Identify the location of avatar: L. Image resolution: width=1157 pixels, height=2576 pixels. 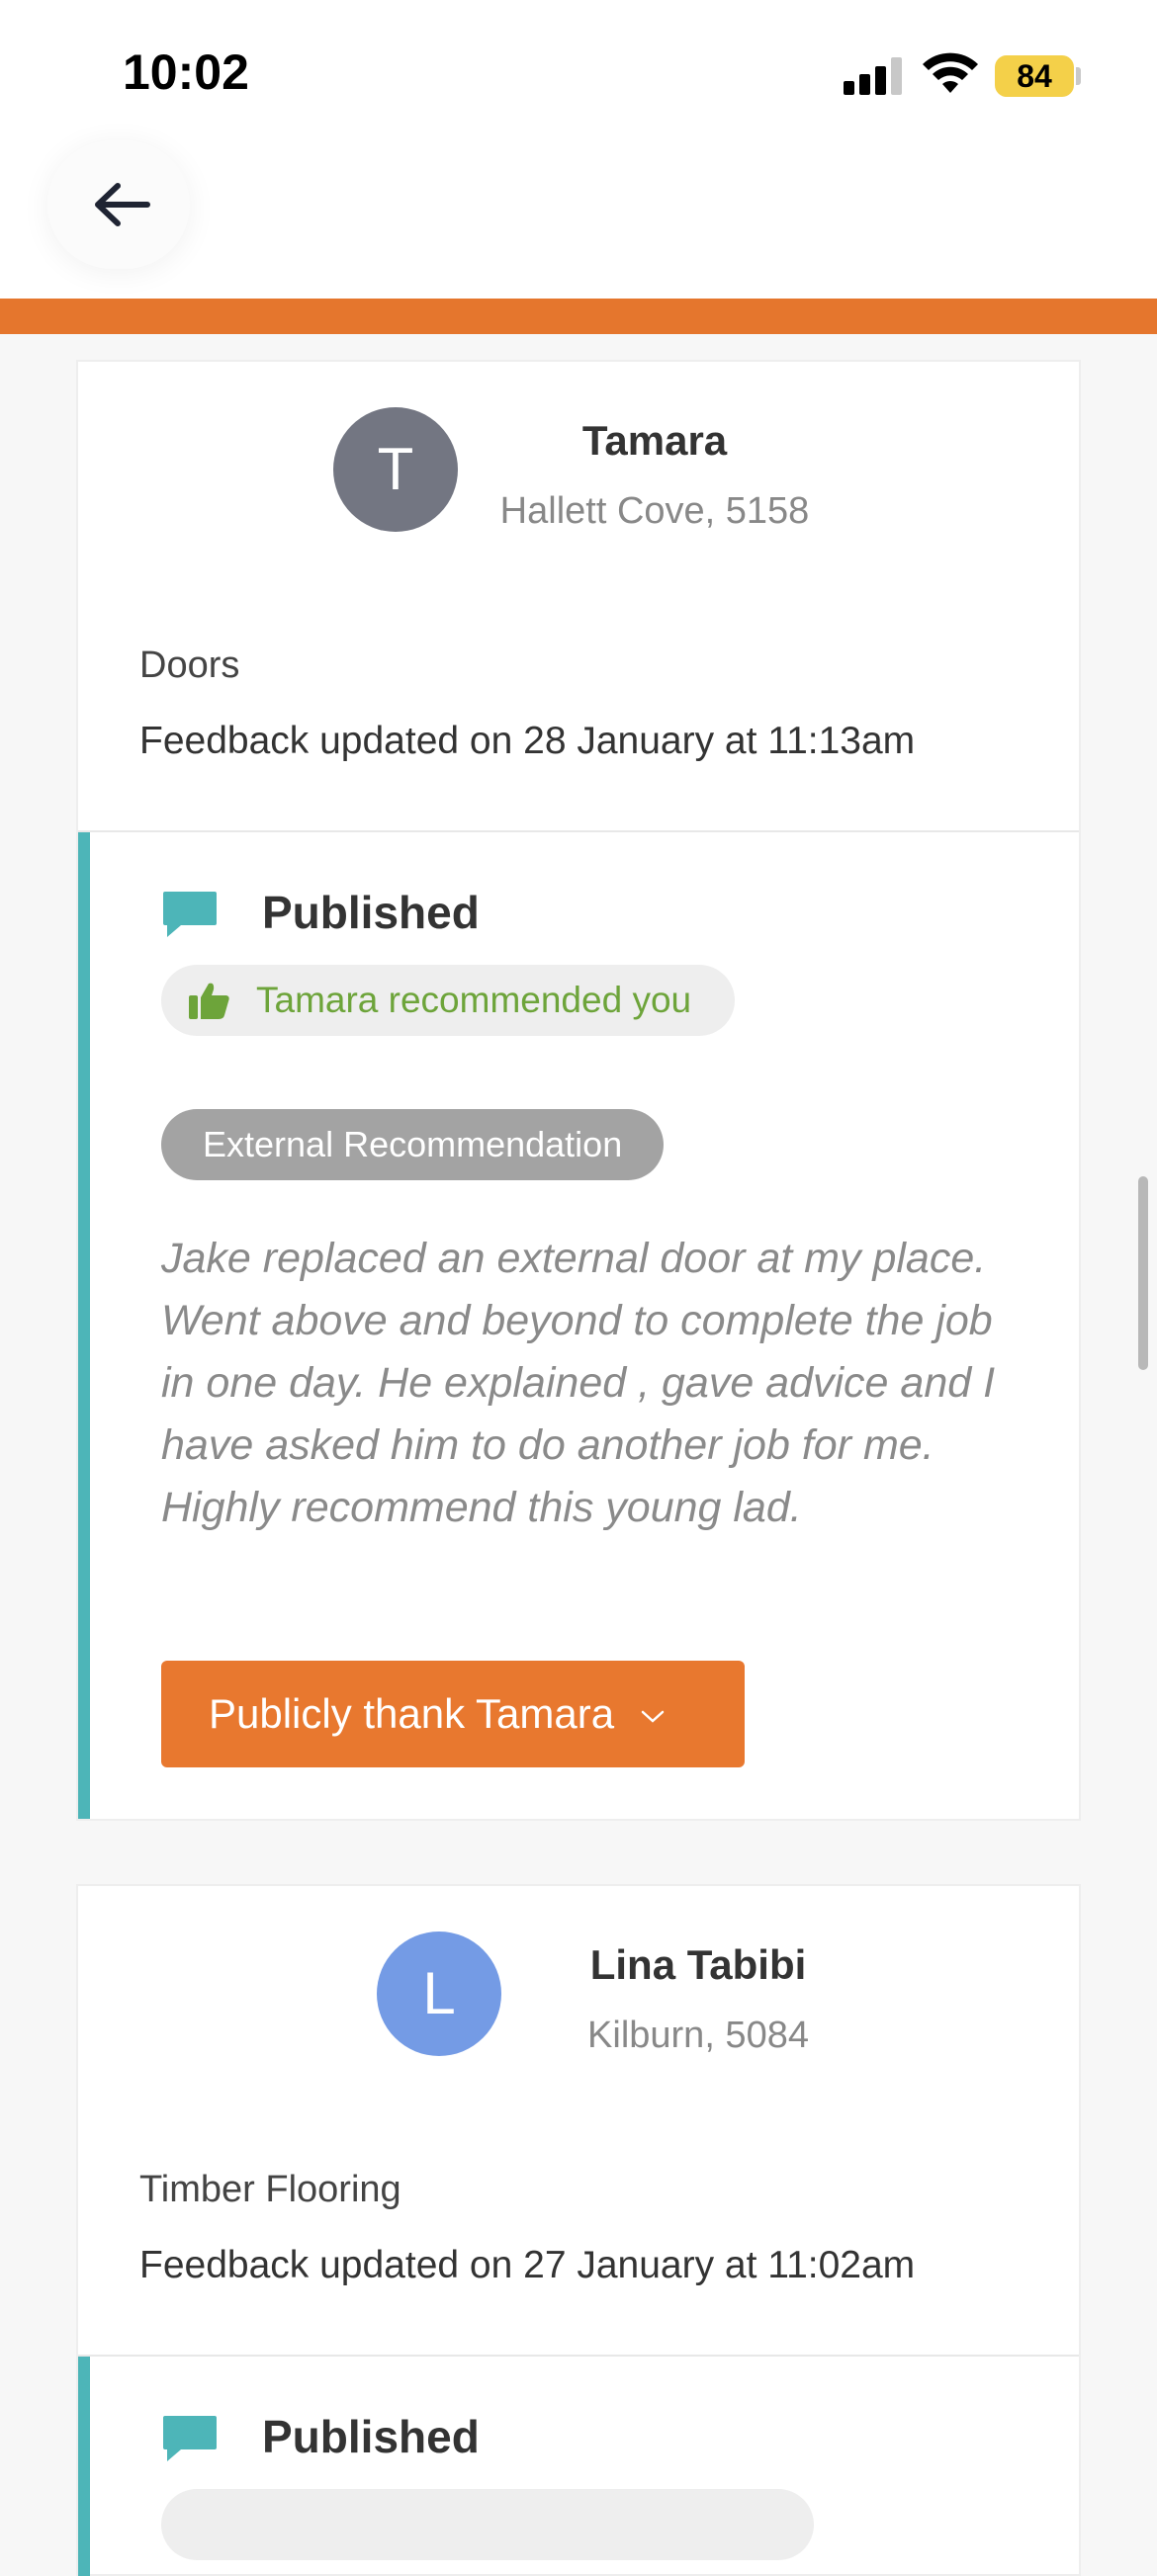
(439, 1994).